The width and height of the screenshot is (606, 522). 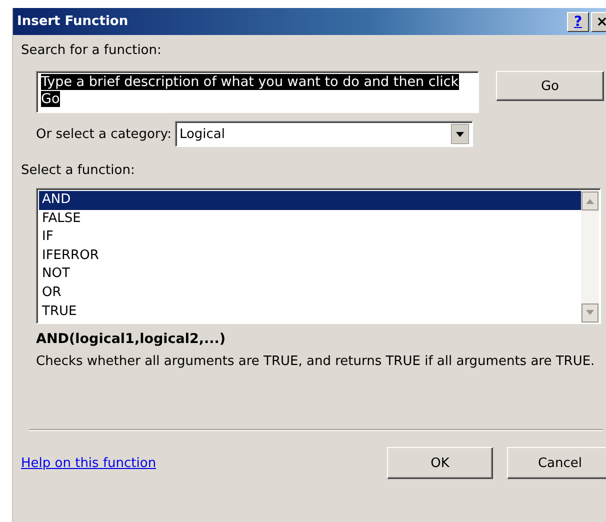 I want to click on function-item: NOT, so click(x=310, y=274).